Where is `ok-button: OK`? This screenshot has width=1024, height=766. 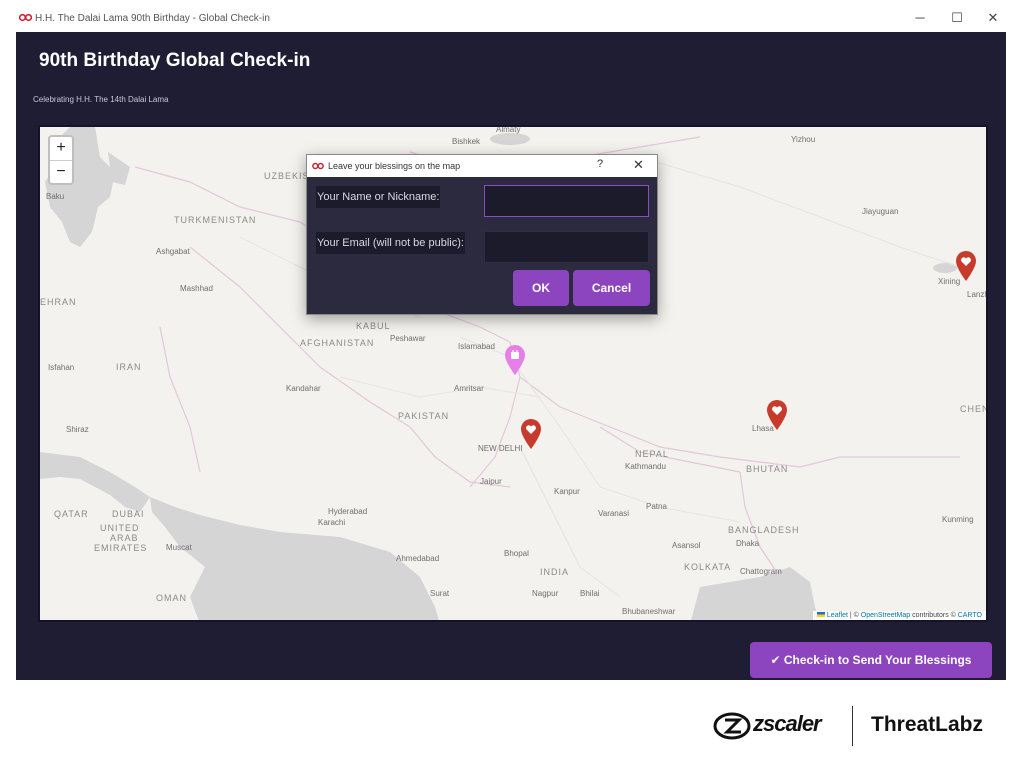 ok-button: OK is located at coordinates (541, 288).